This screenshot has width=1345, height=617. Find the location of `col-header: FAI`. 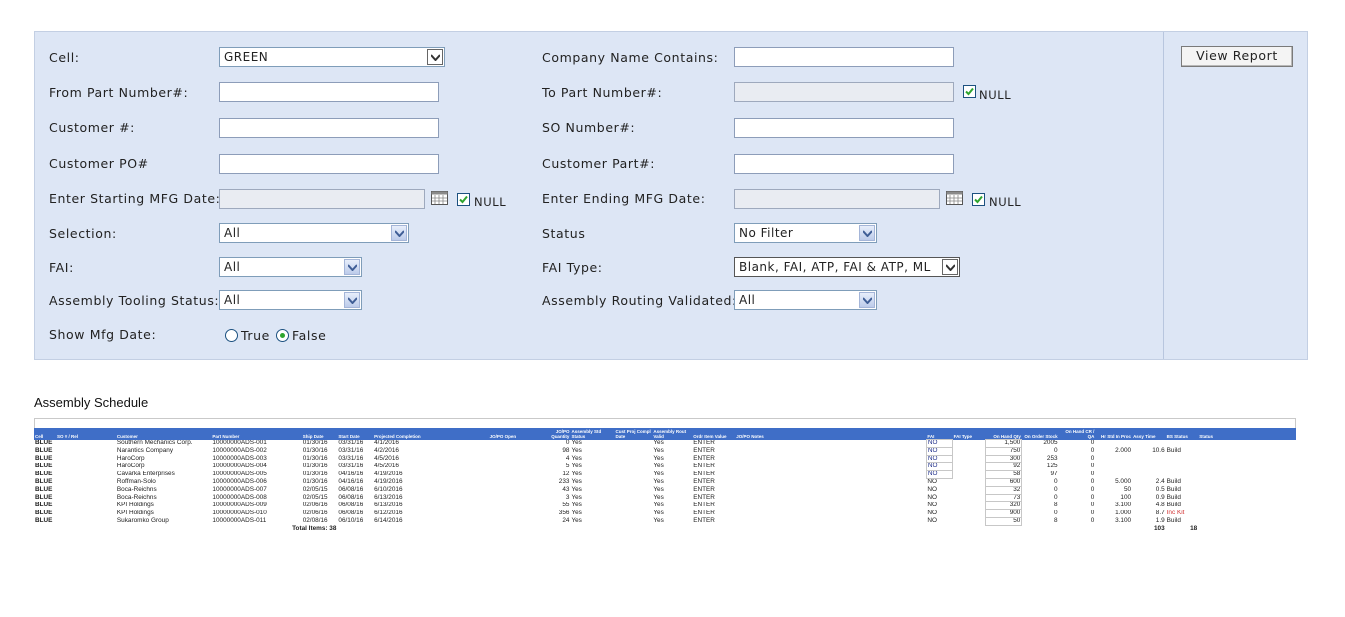

col-header: FAI is located at coordinates (939, 434).